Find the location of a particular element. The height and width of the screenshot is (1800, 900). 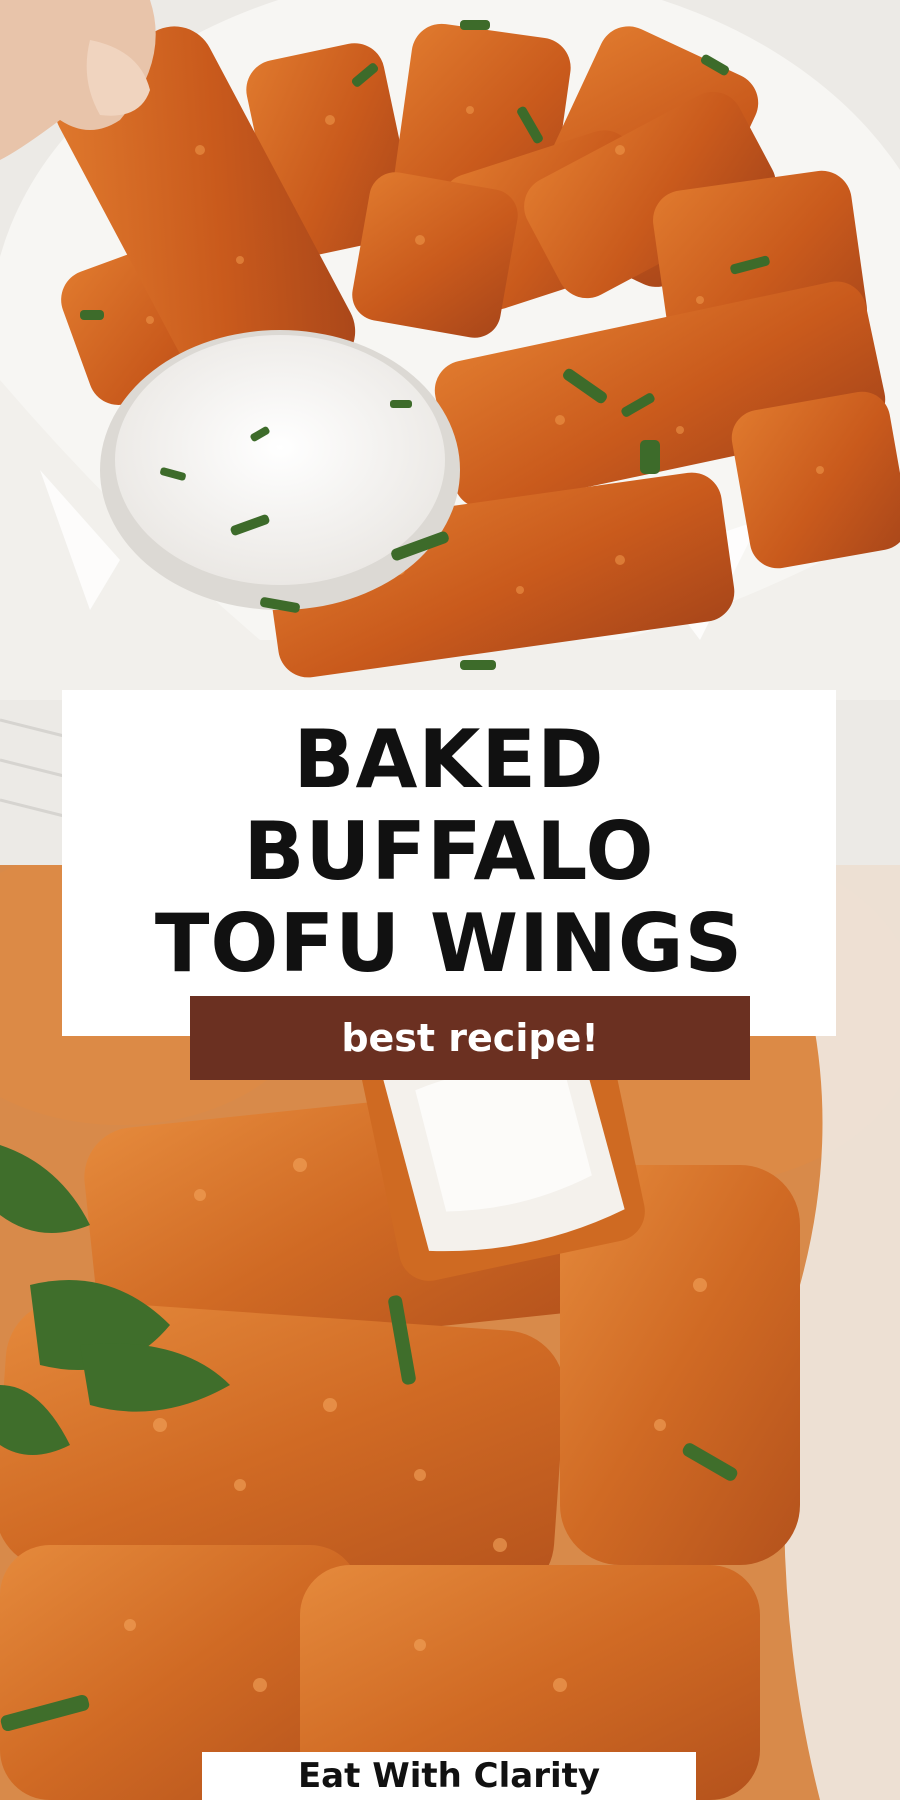

tagline-text: best recipe! is located at coordinates (470, 1038).